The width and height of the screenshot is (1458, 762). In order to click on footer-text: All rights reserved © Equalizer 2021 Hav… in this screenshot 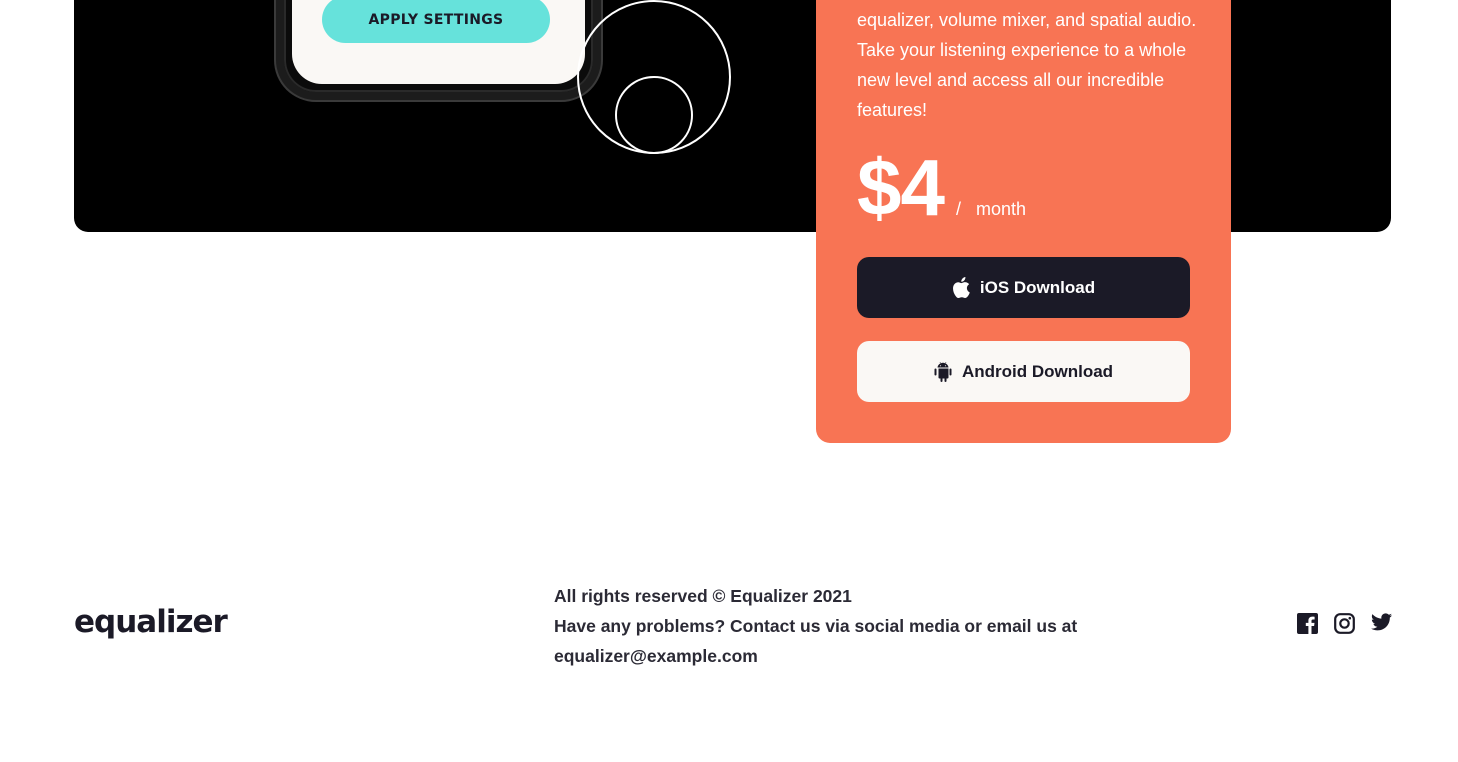, I will do `click(834, 626)`.